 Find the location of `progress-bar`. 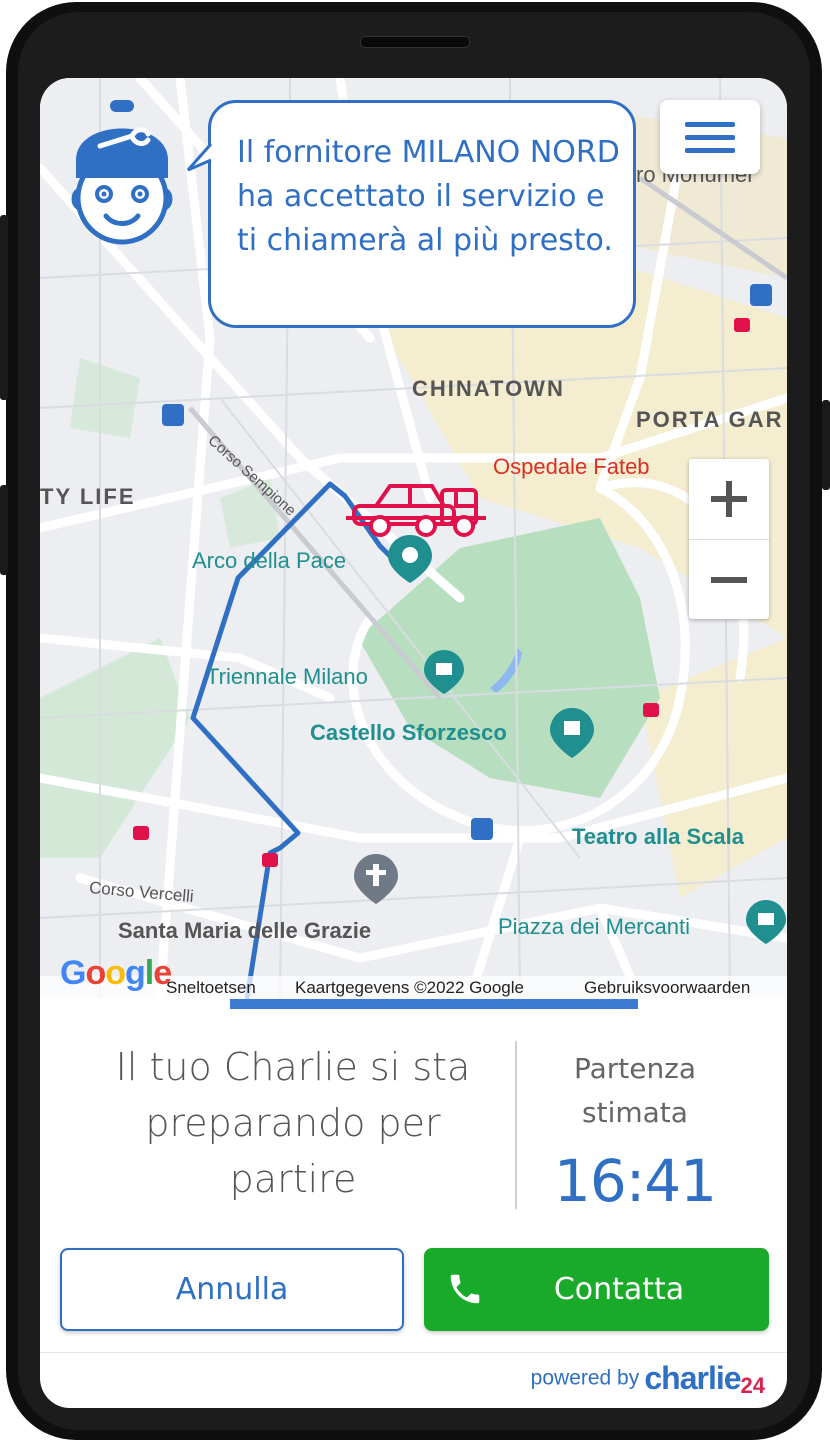

progress-bar is located at coordinates (434, 1004).